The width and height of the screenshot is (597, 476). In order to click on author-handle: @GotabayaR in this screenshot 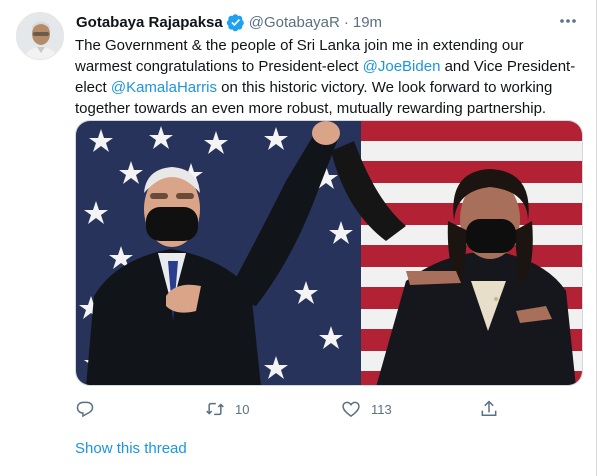, I will do `click(294, 22)`.